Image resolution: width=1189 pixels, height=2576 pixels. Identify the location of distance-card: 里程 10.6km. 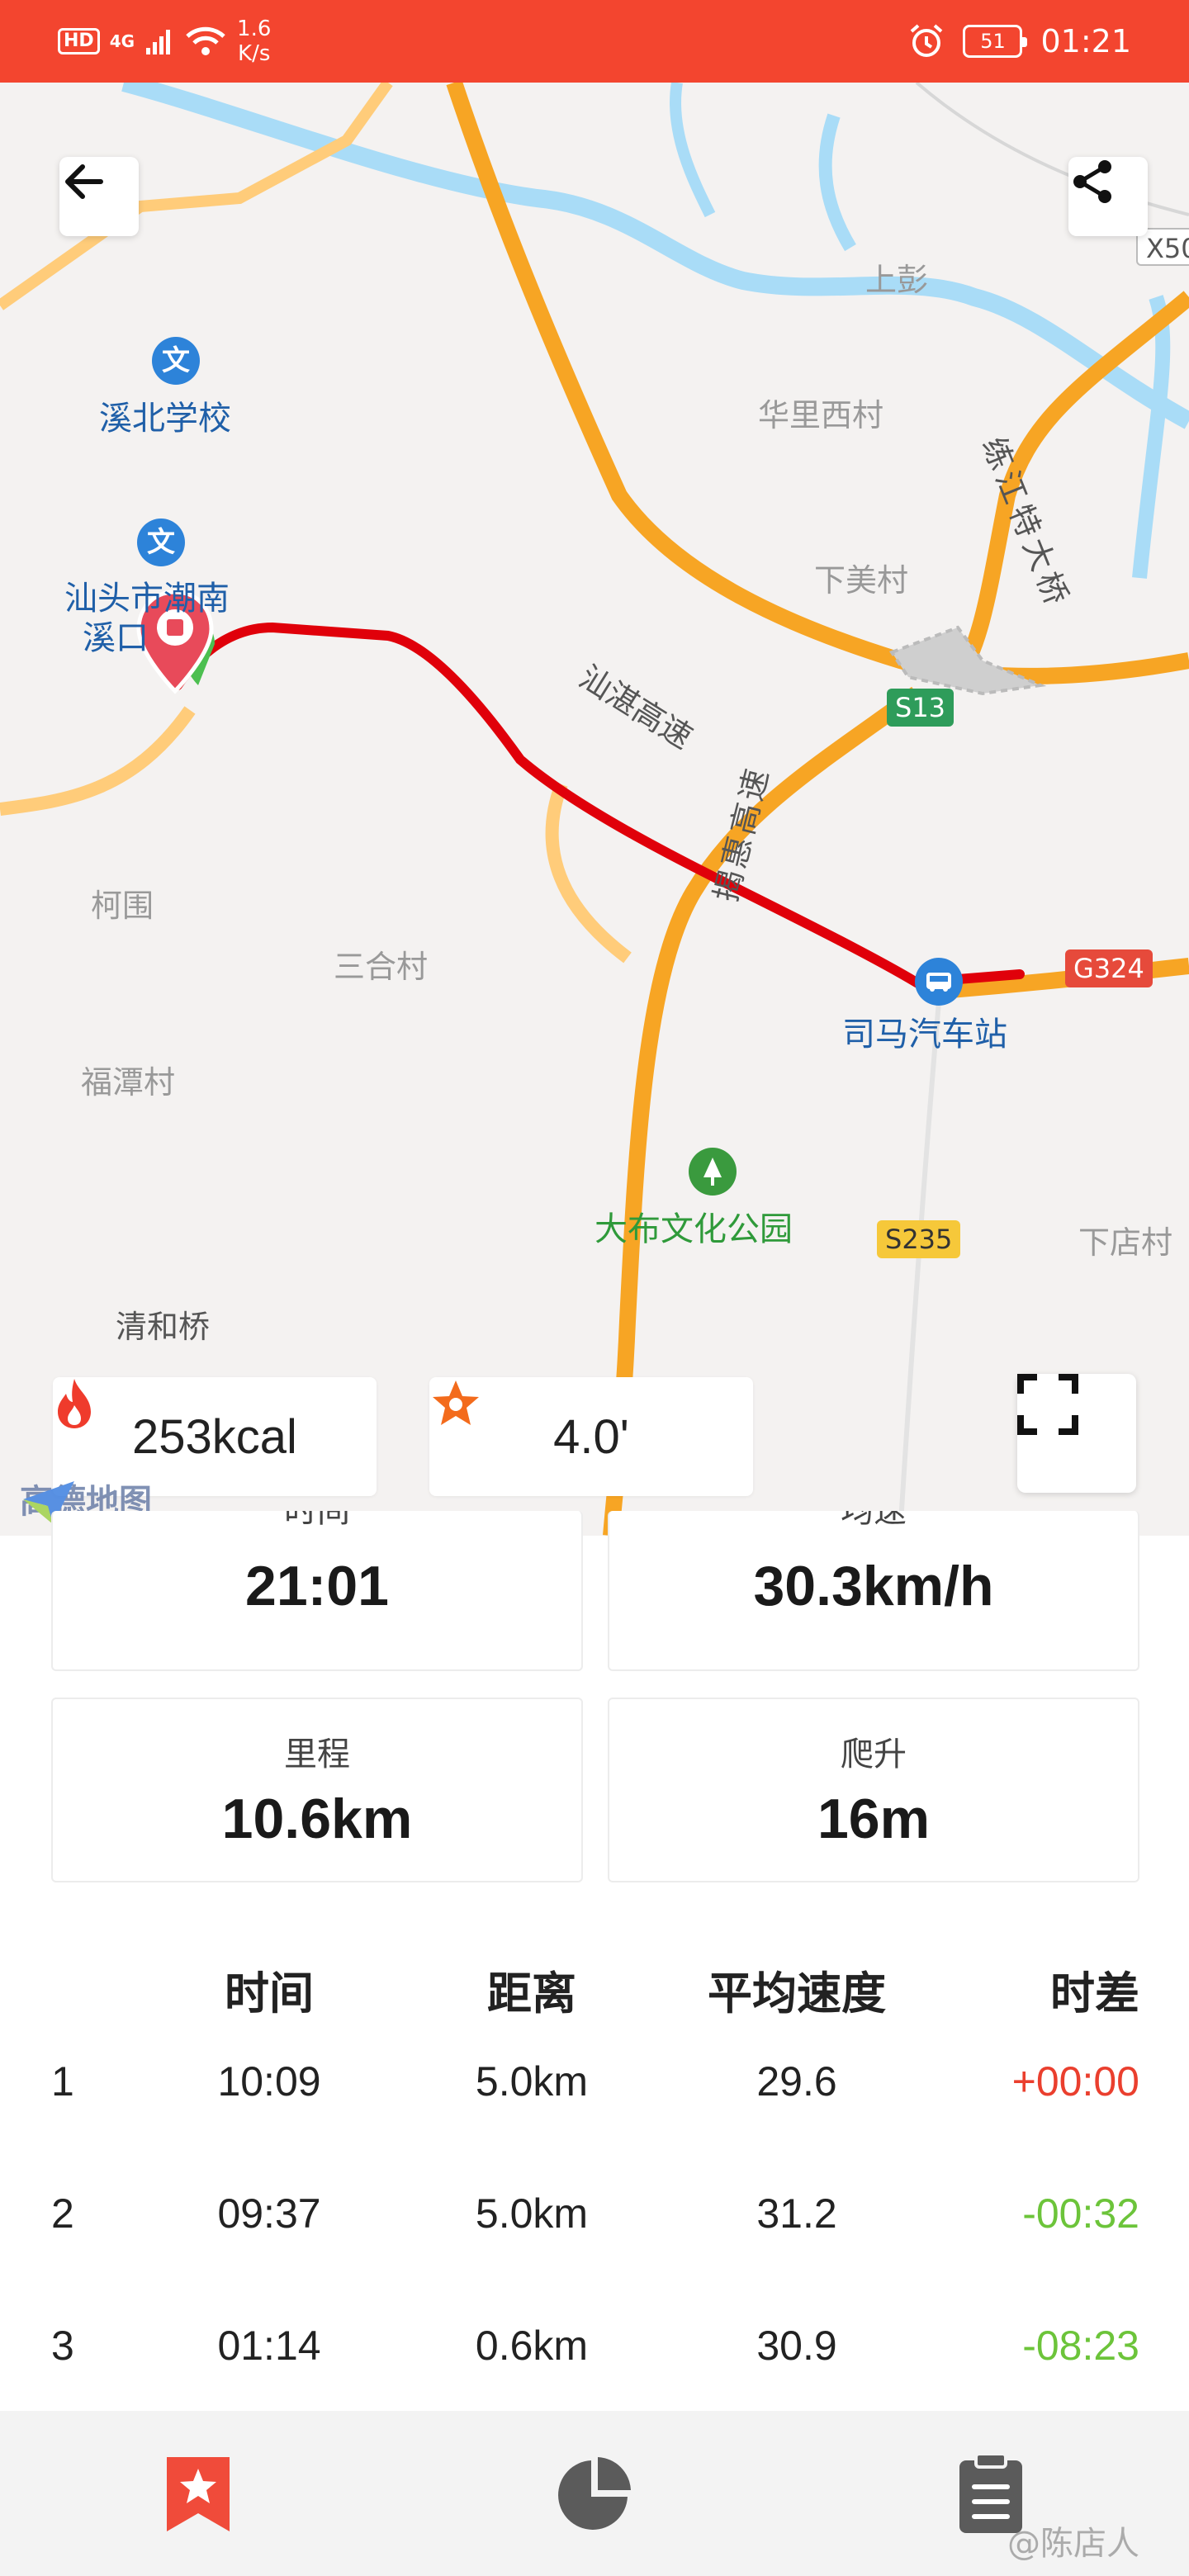
(317, 1790).